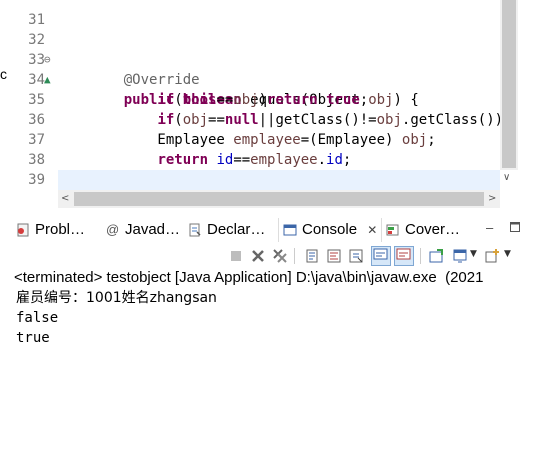 The image size is (542, 451). What do you see at coordinates (258, 256) in the screenshot?
I see `remove-launch-icon` at bounding box center [258, 256].